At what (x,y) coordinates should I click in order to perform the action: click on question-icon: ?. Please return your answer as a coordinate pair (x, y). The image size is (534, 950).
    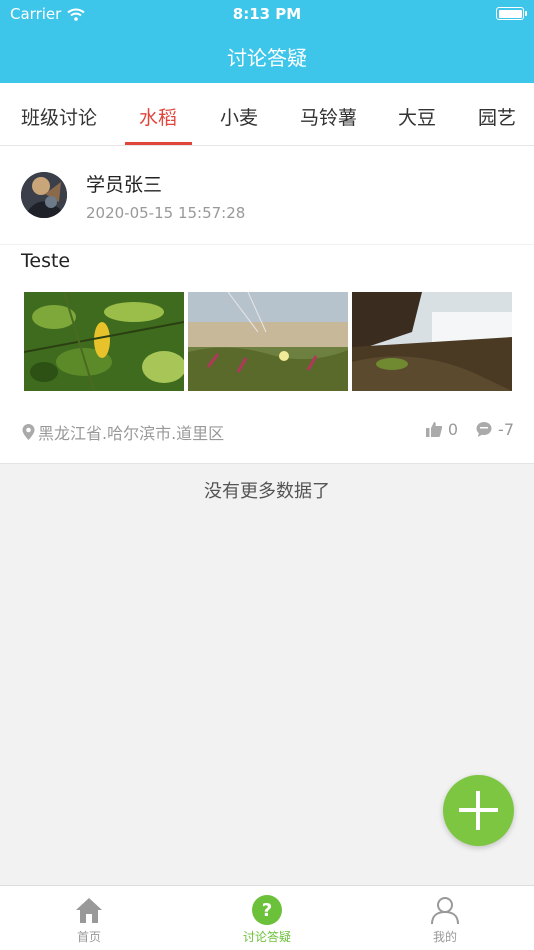
    Looking at the image, I should click on (267, 910).